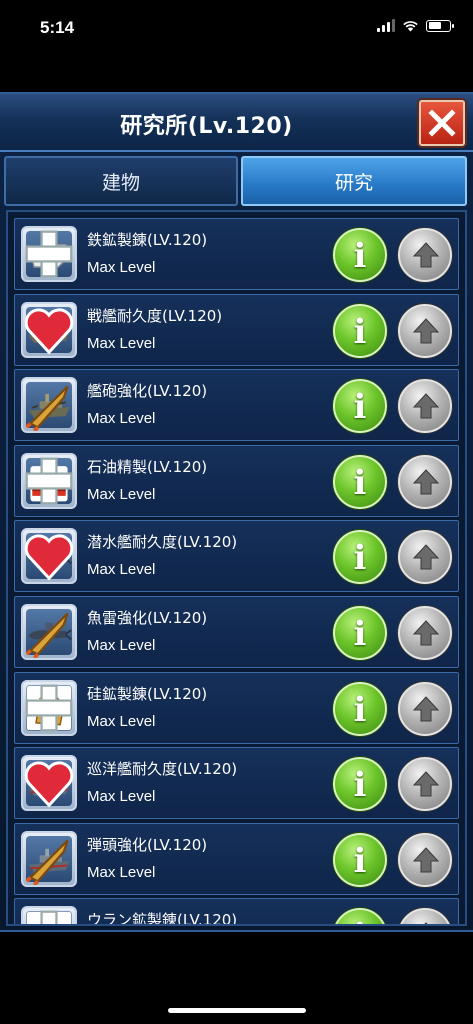 This screenshot has height=1024, width=473. What do you see at coordinates (147, 693) in the screenshot?
I see `research-name: 硅鉱製錬(LV.120)` at bounding box center [147, 693].